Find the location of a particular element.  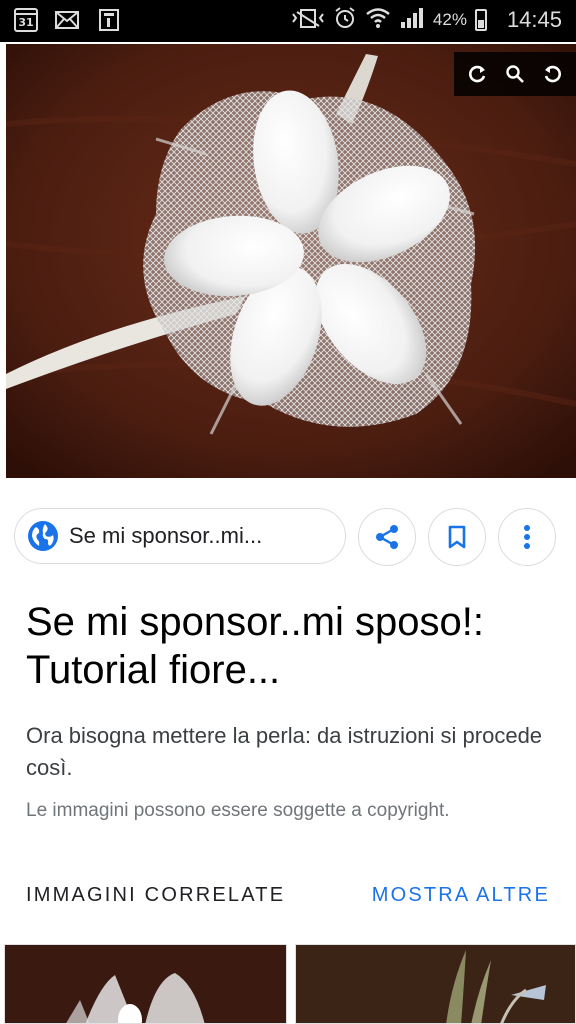

vibrate-mute-icon is located at coordinates (308, 20).